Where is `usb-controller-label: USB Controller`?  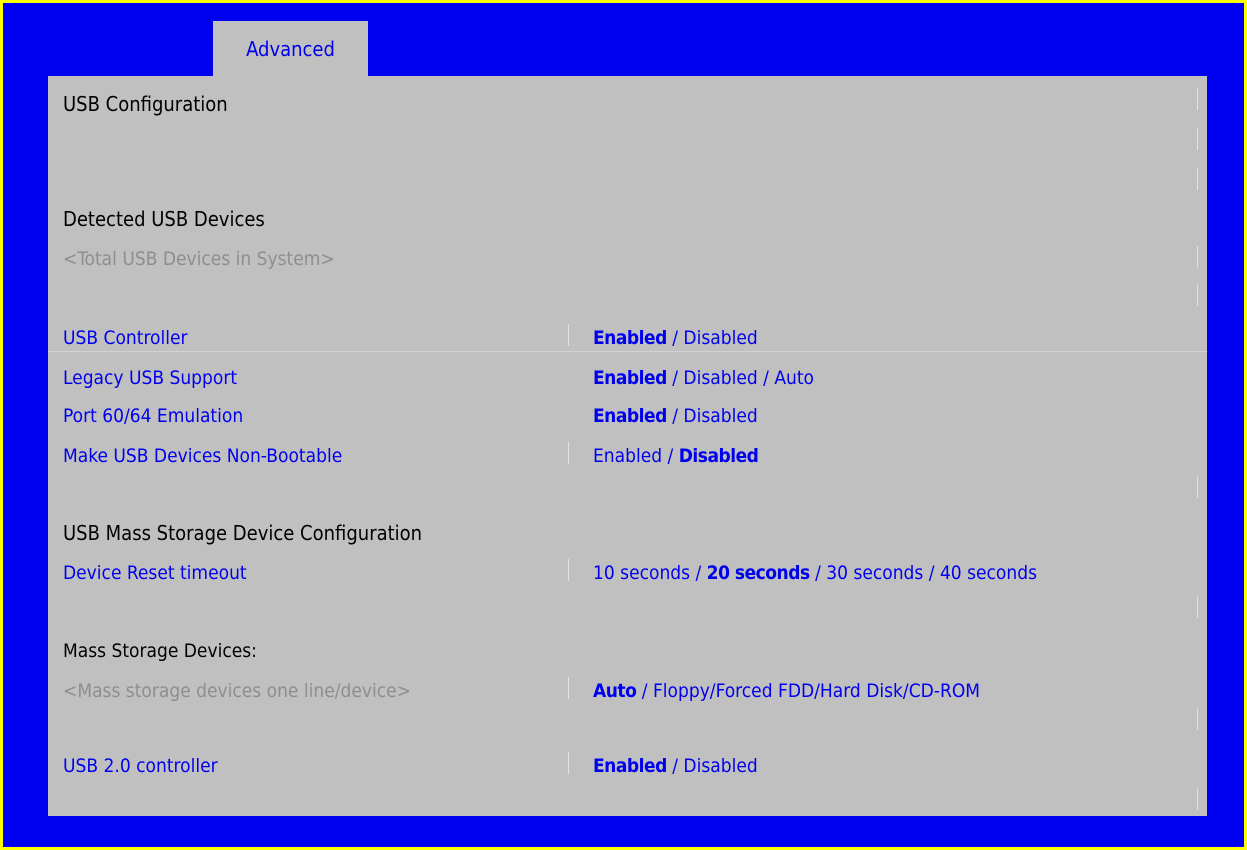 usb-controller-label: USB Controller is located at coordinates (125, 338).